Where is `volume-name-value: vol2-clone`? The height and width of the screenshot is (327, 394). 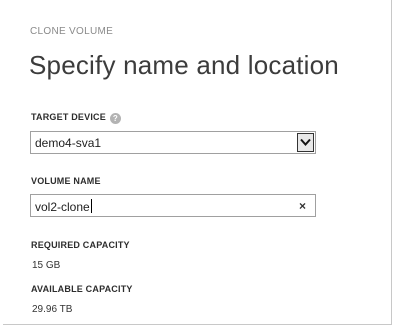 volume-name-value: vol2-clone is located at coordinates (62, 207).